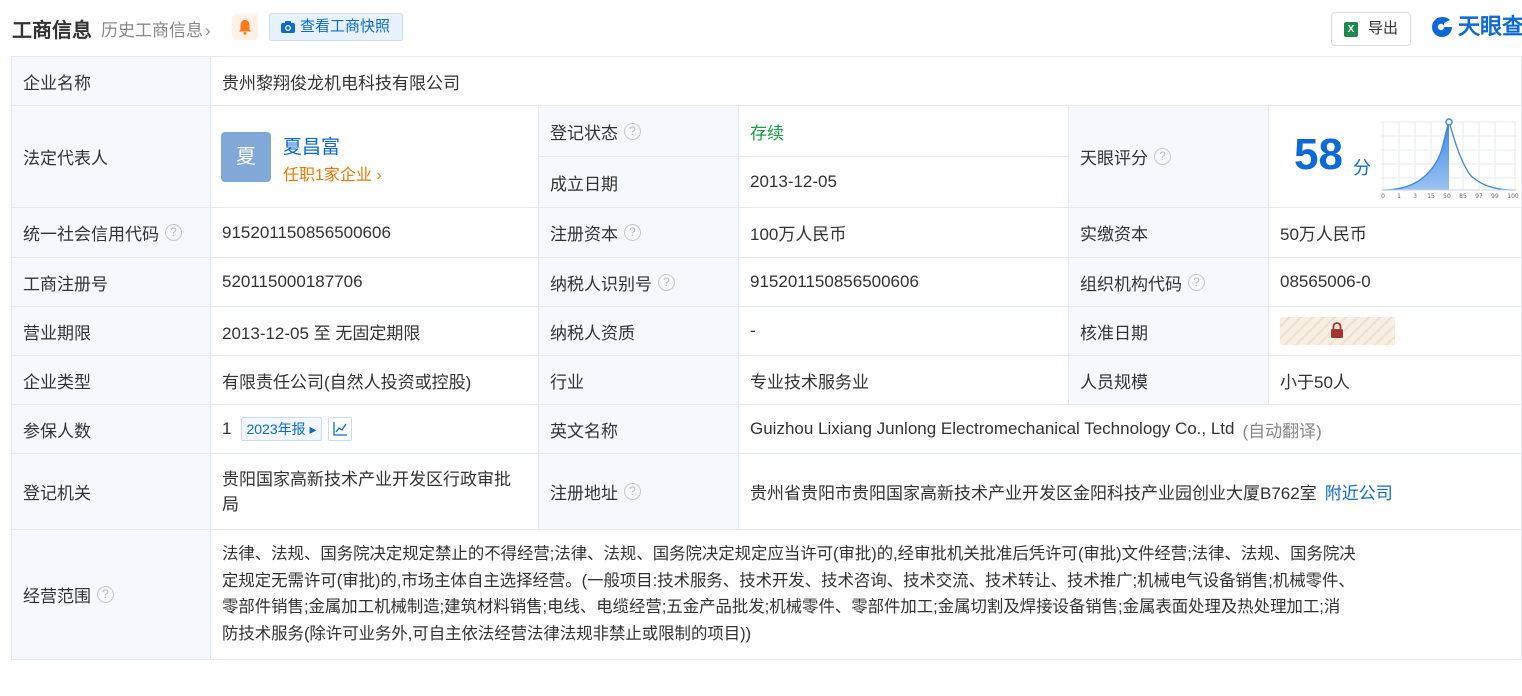 Image resolution: width=1522 pixels, height=696 pixels. I want to click on chart-axis-label: 15, so click(1431, 196).